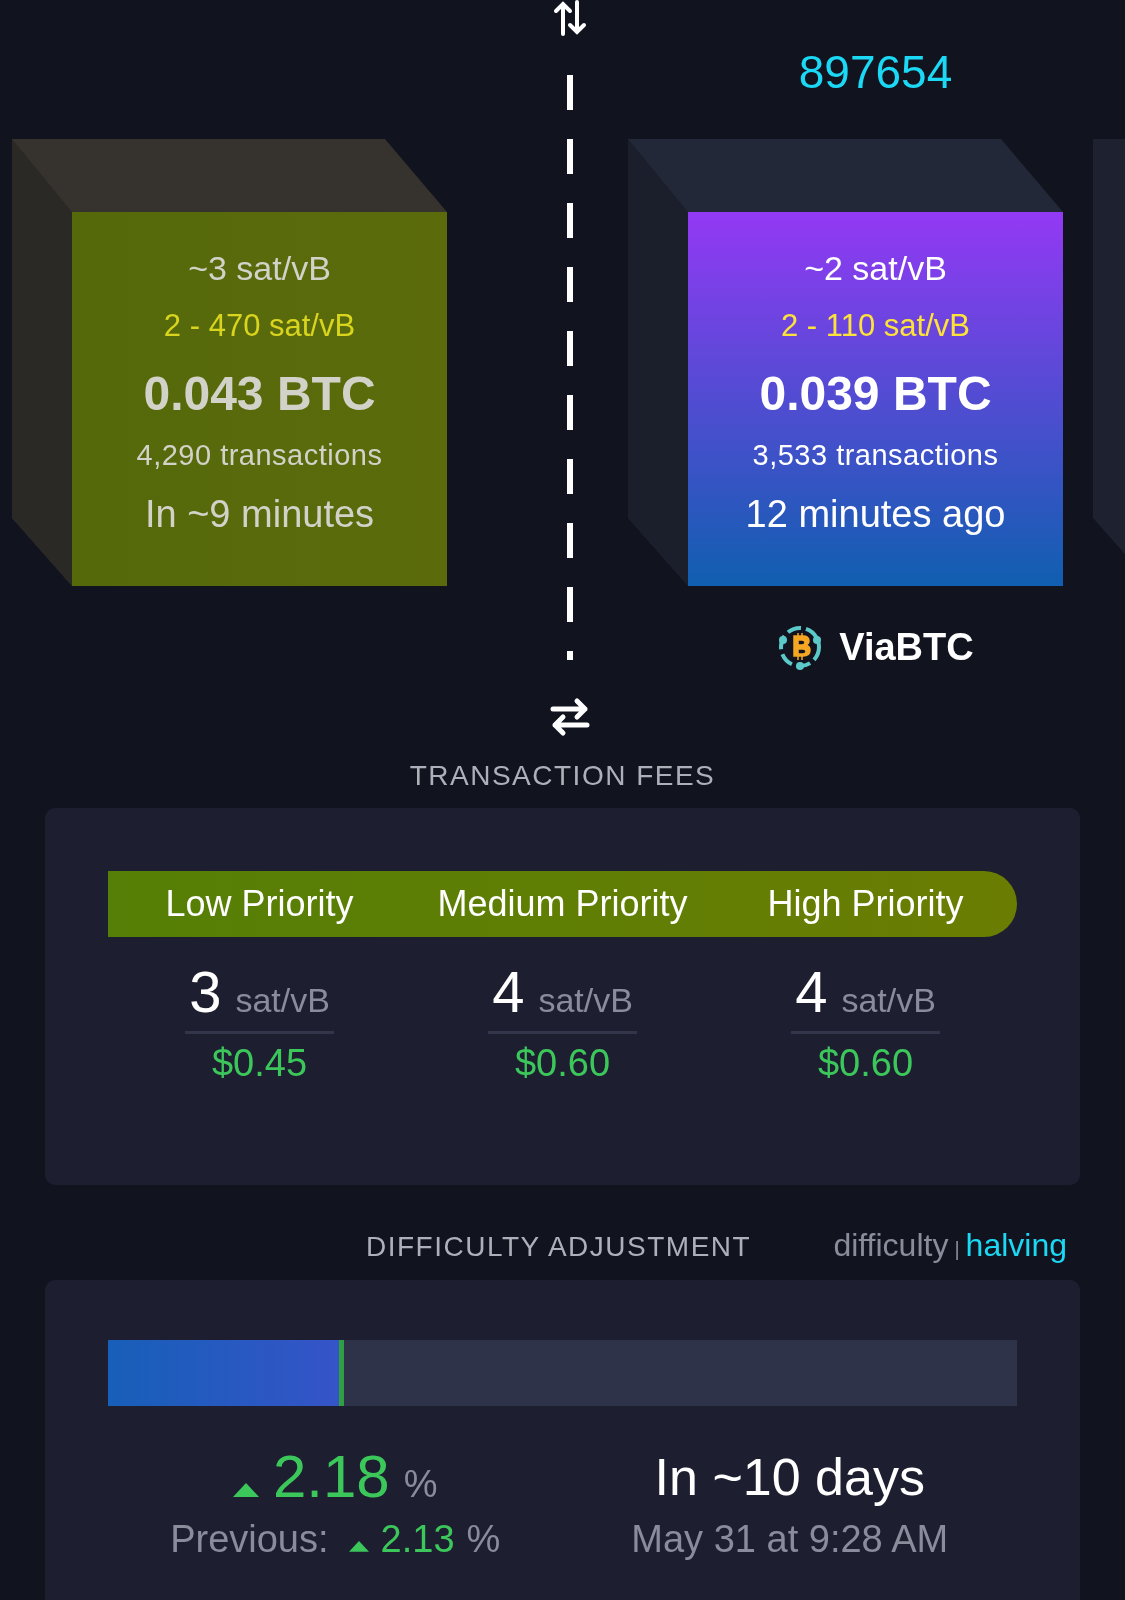 The width and height of the screenshot is (1125, 1600). I want to click on fee-rate: 3, so click(205, 992).